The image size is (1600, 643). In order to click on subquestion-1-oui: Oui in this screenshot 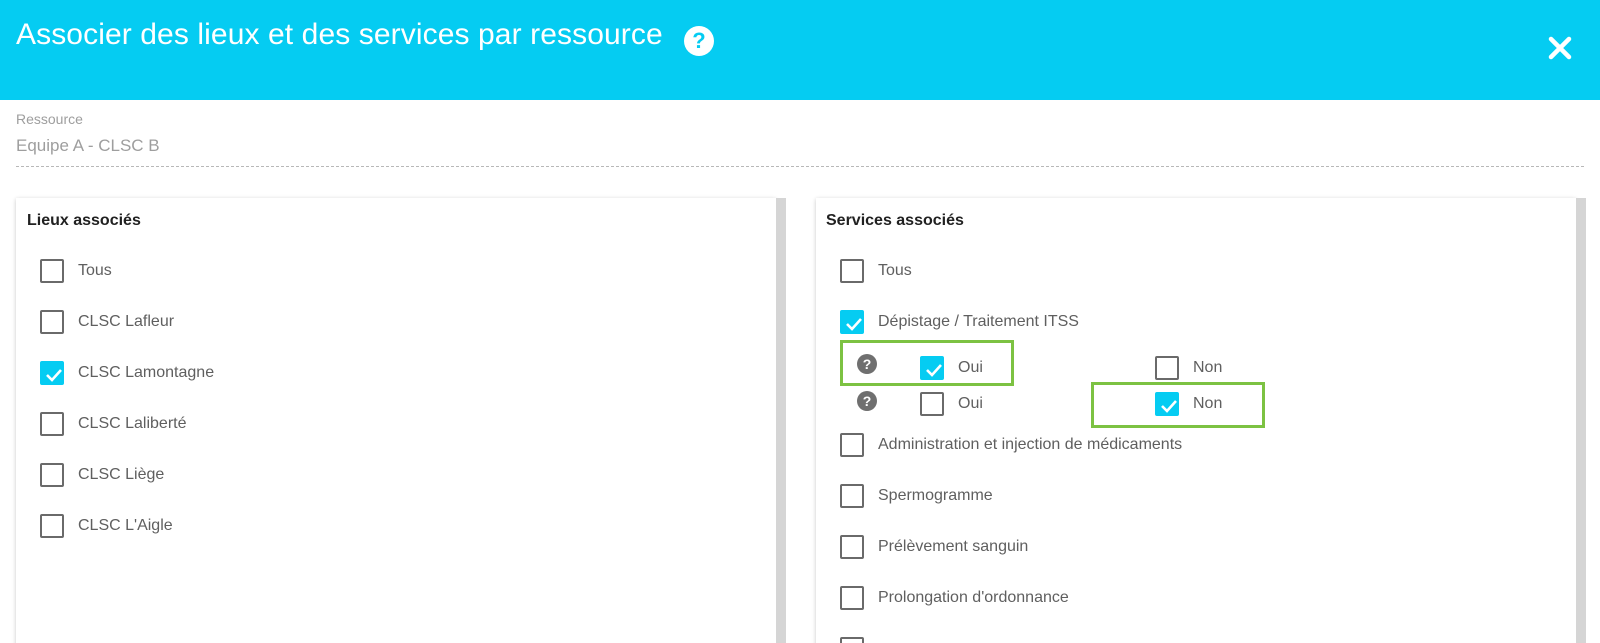, I will do `click(951, 368)`.